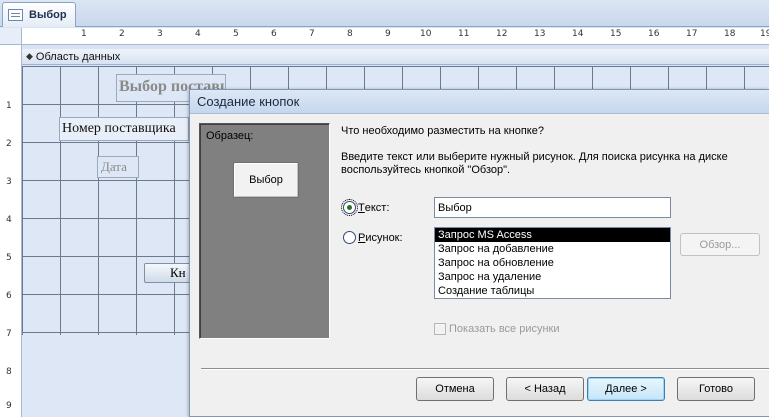  What do you see at coordinates (578, 34) in the screenshot?
I see `ruler-mark: 14` at bounding box center [578, 34].